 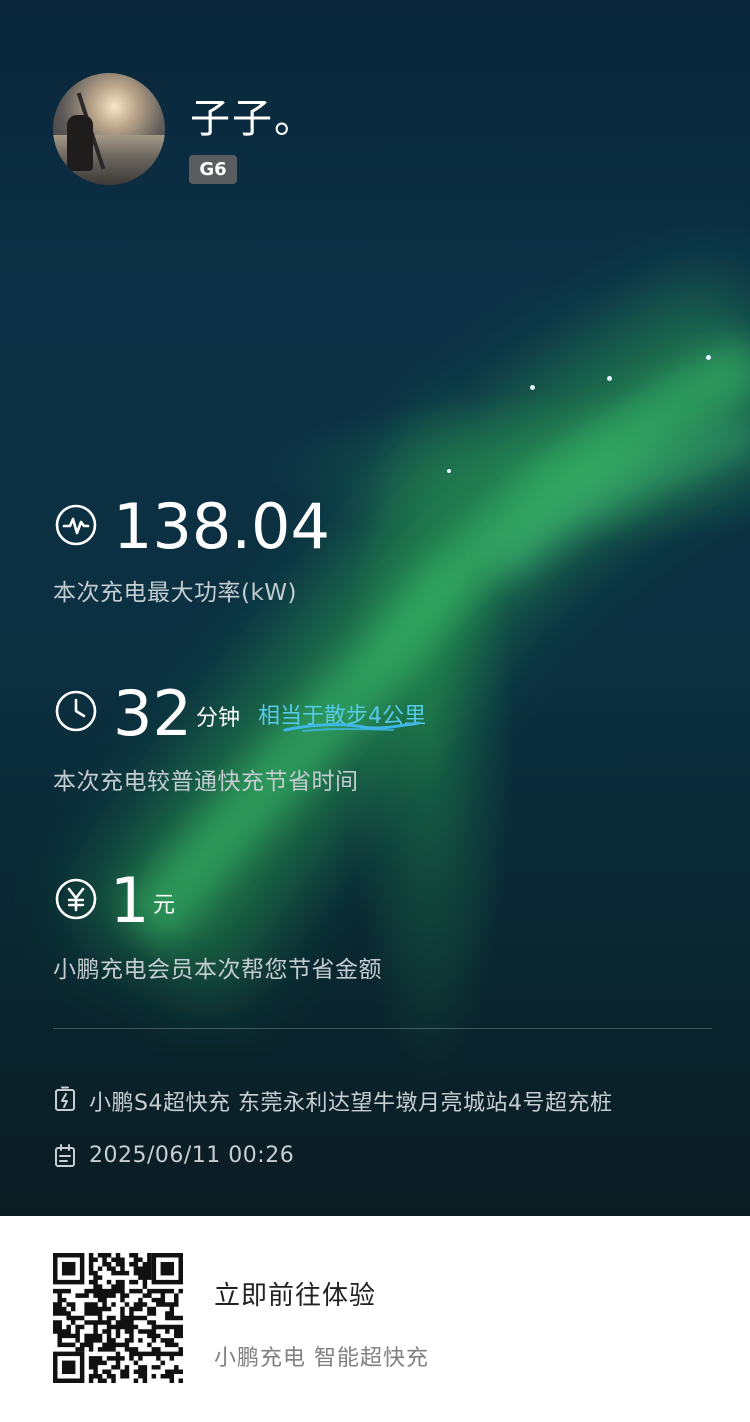 I want to click on station-name: 小鹏S4超快充 东莞永利达望牛墩月亮城站4号超充桩, so click(x=351, y=1103).